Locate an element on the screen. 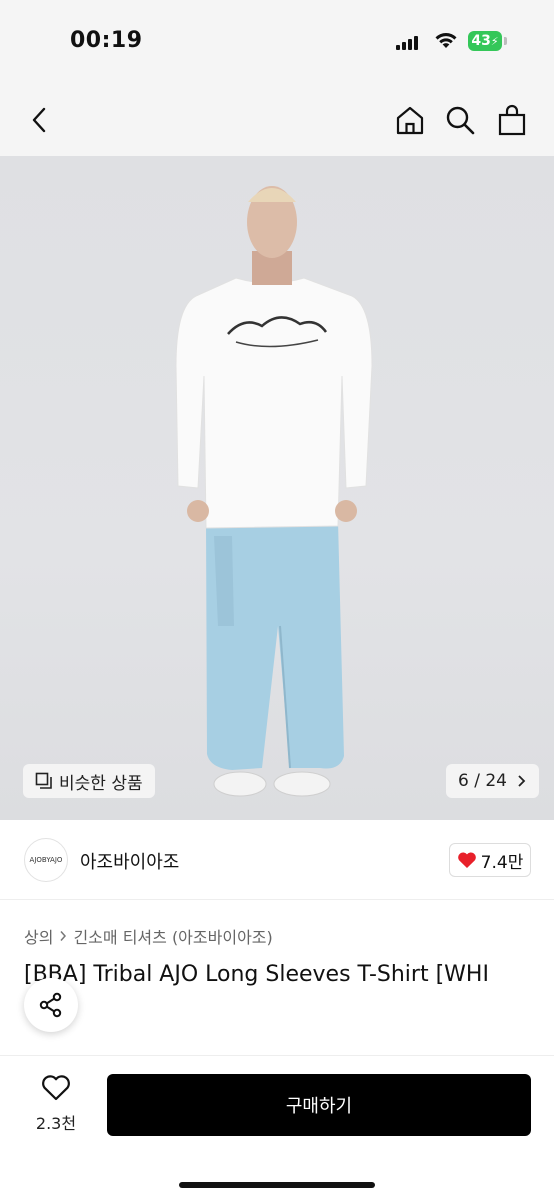 Image resolution: width=554 pixels, height=1200 pixels. share-icon is located at coordinates (50, 1005).